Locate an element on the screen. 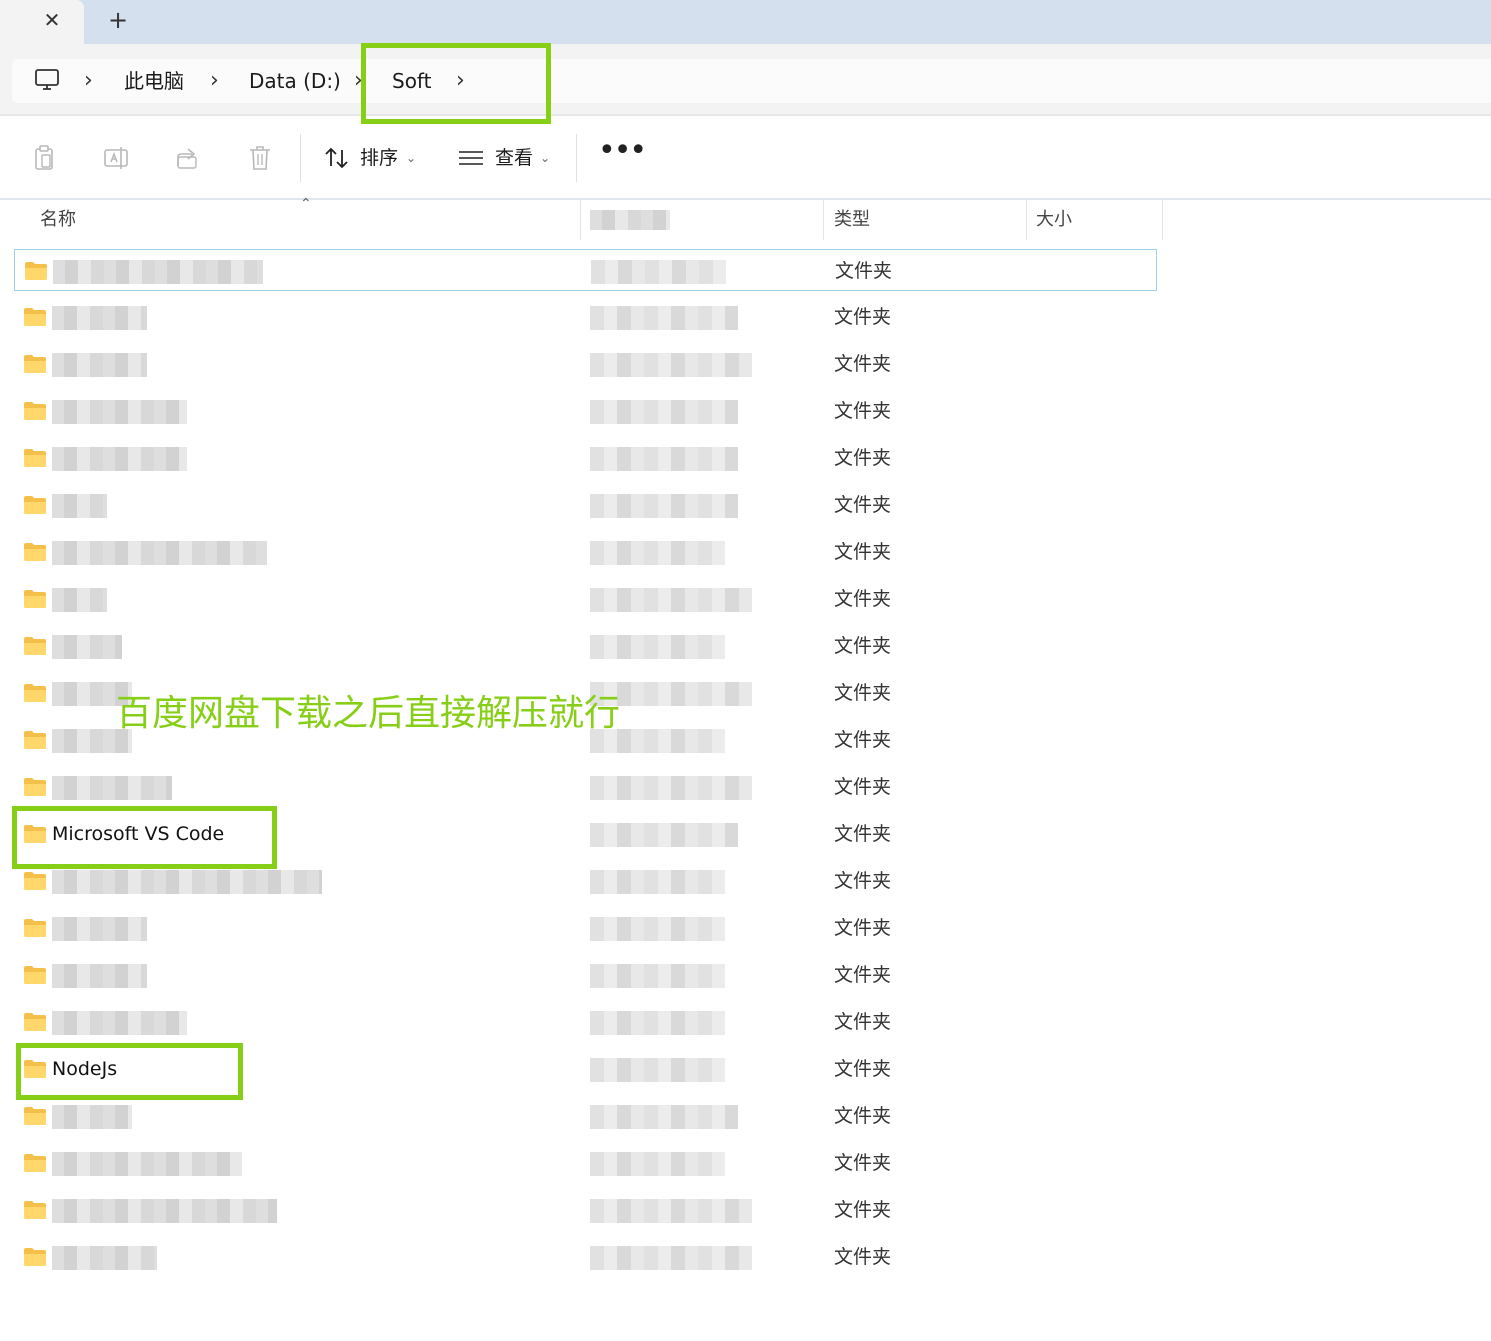 The width and height of the screenshot is (1491, 1341). list-item: Microsoft VS Code 文件夹 is located at coordinates (585, 834).